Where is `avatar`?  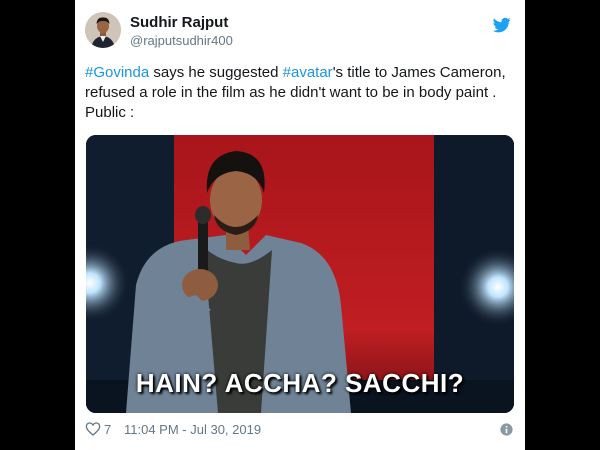 avatar is located at coordinates (103, 30).